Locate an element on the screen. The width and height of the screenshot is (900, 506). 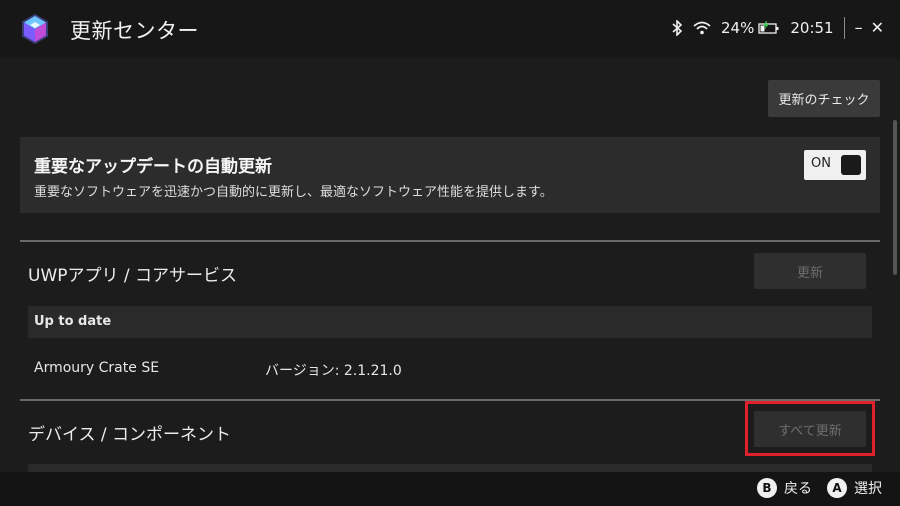
auto-update-toggle: ON is located at coordinates (835, 165).